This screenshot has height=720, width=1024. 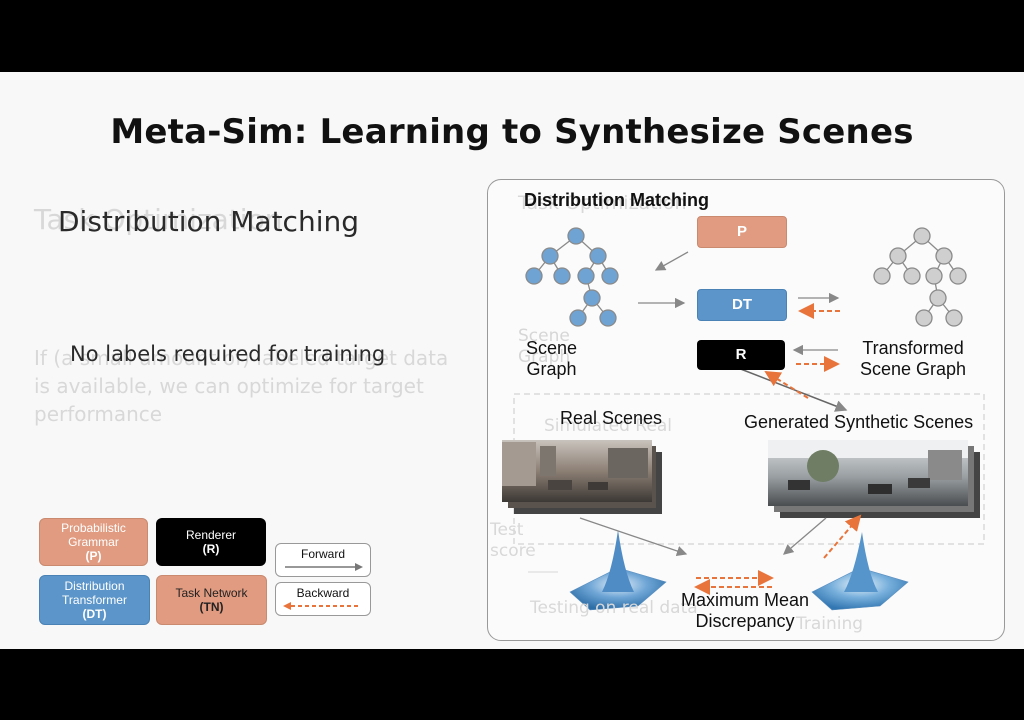 I want to click on legend-transformer: Distribution Transformer (DT), so click(x=94, y=600).